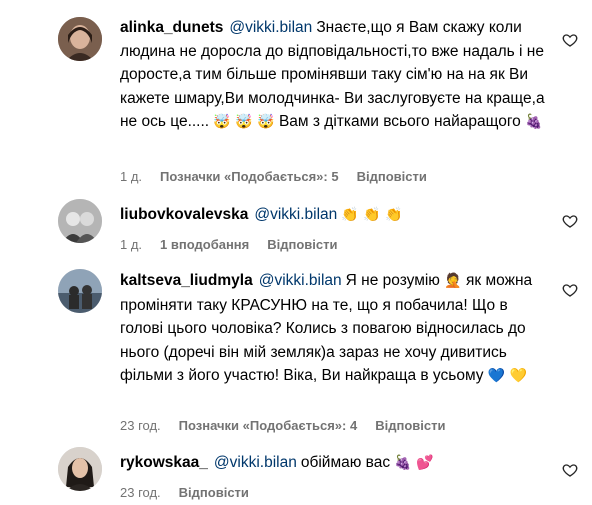 Image resolution: width=592 pixels, height=505 pixels. I want to click on comment-username: kaltseva_liudmyla, so click(186, 280).